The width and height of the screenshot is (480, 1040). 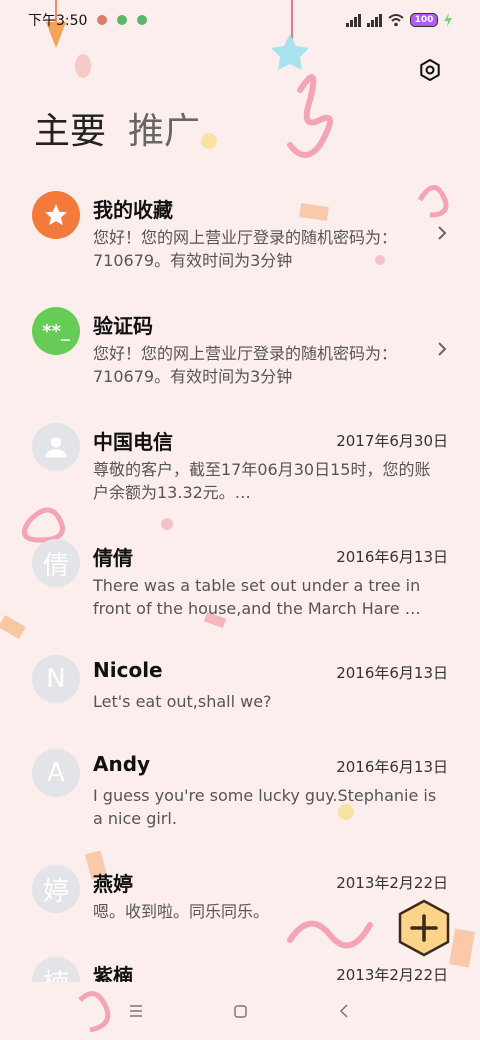 I want to click on back-icon, so click(x=343, y=1011).